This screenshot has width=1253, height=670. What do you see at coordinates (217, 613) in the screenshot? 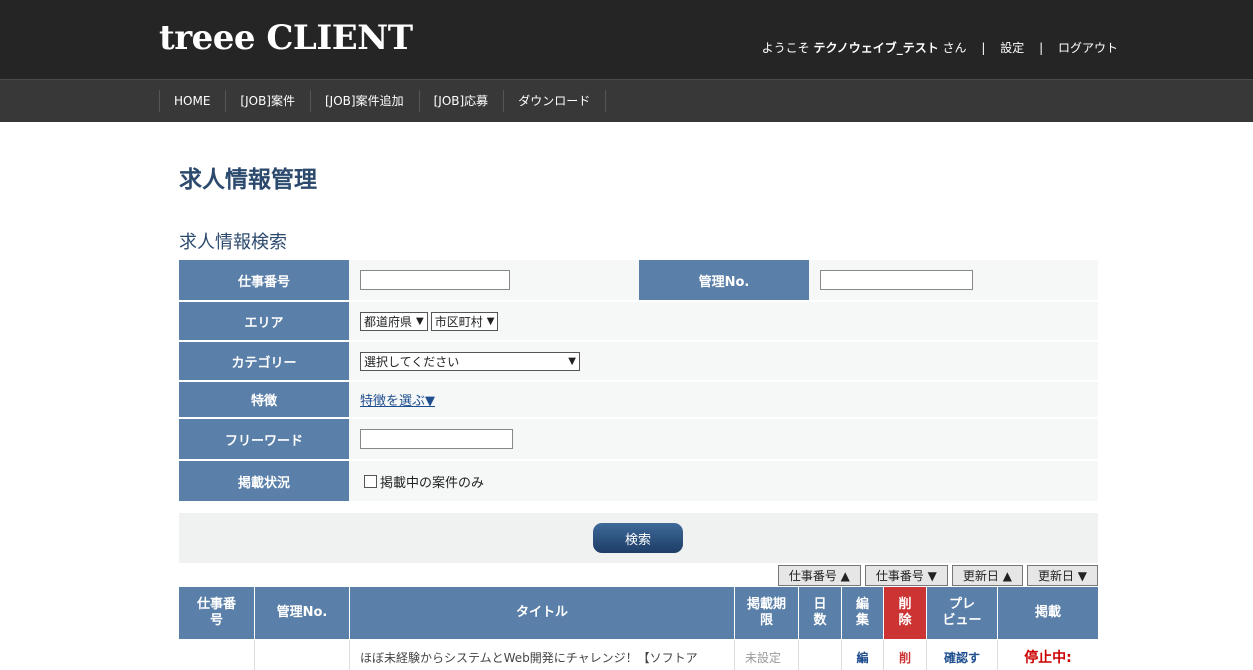
I see `th-job-number: 仕事番号` at bounding box center [217, 613].